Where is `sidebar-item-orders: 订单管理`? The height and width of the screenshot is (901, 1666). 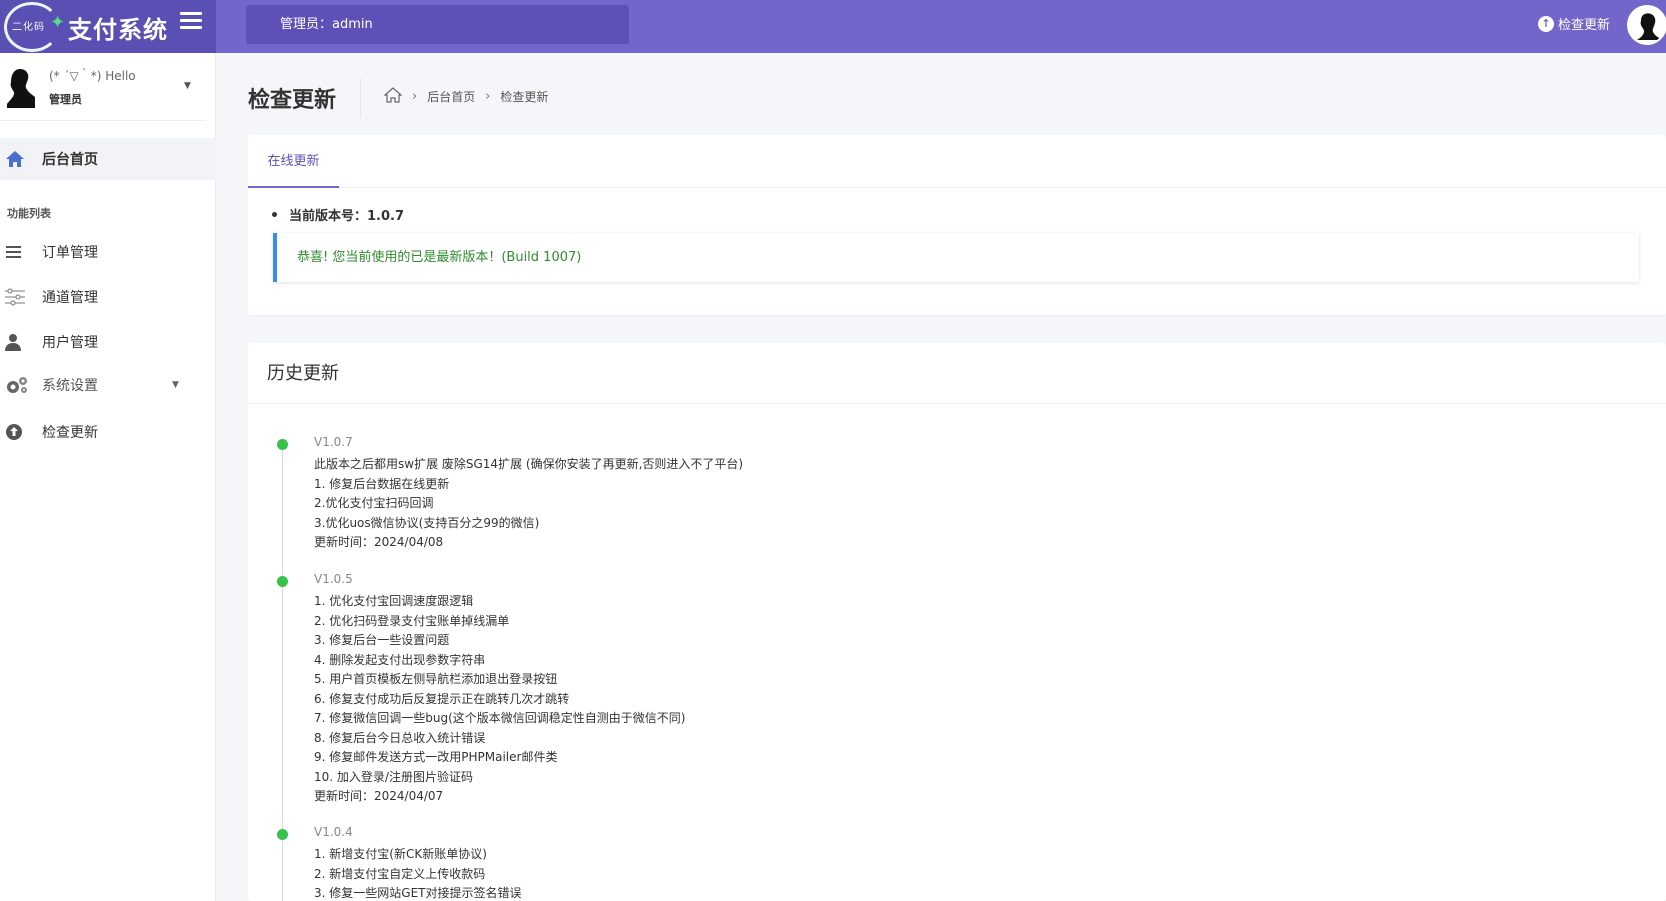
sidebar-item-orders: 订单管理 is located at coordinates (108, 252).